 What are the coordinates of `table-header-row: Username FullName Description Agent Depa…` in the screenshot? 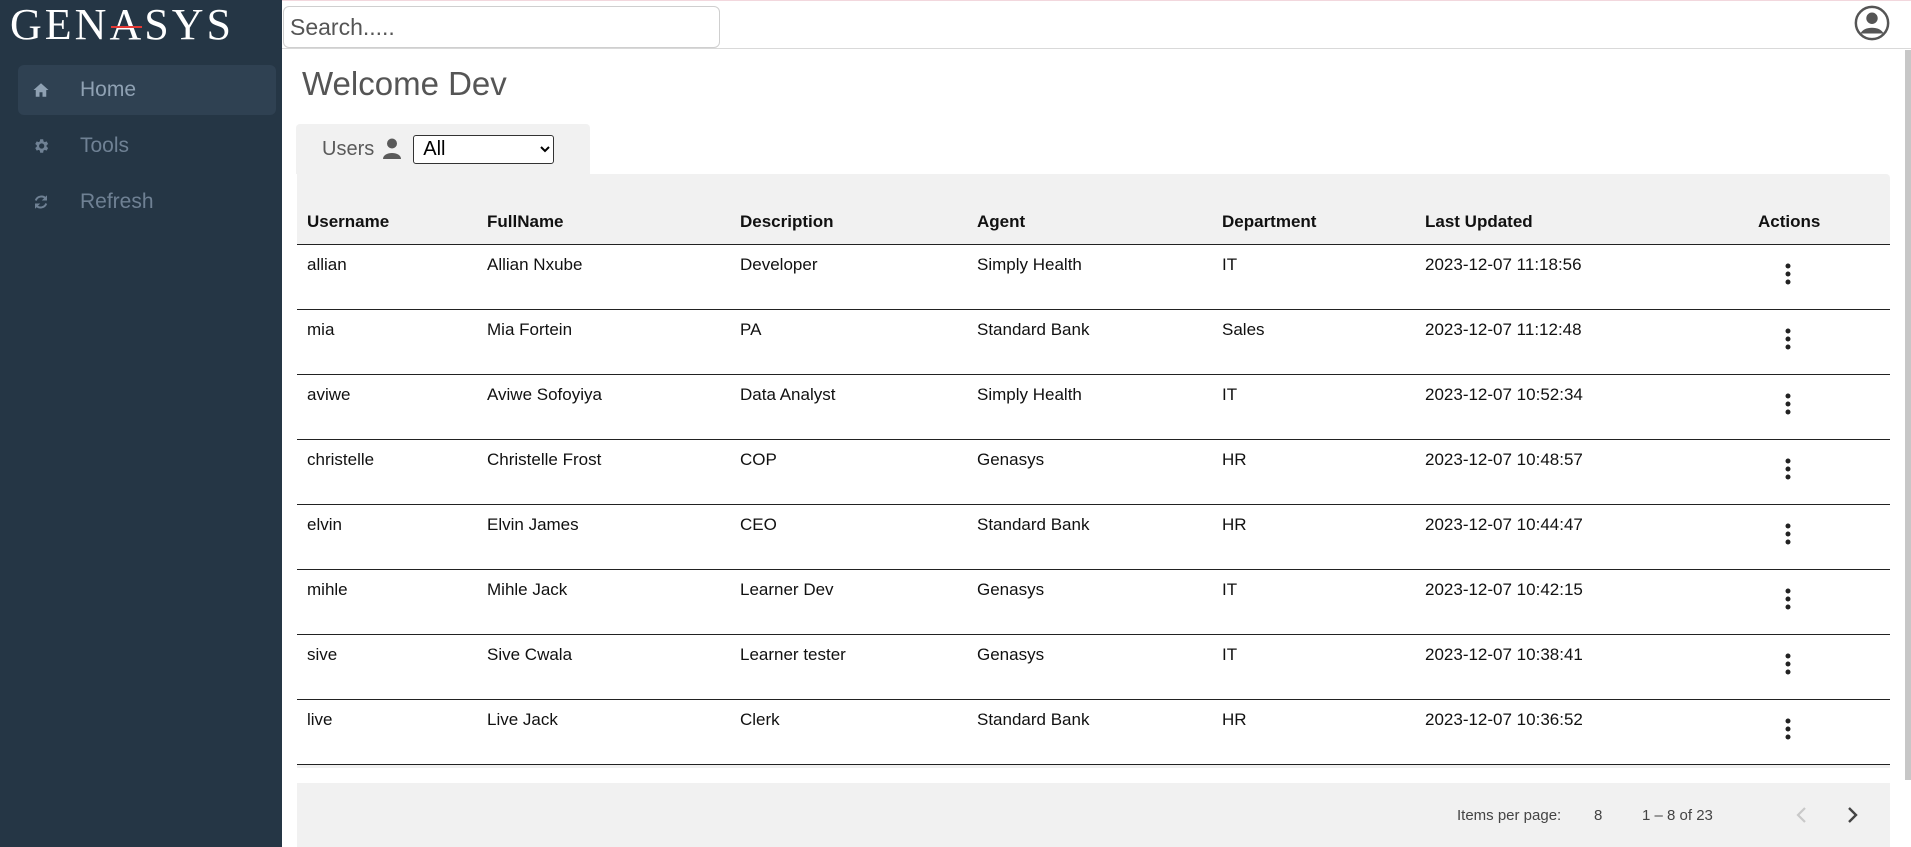 It's located at (1093, 222).